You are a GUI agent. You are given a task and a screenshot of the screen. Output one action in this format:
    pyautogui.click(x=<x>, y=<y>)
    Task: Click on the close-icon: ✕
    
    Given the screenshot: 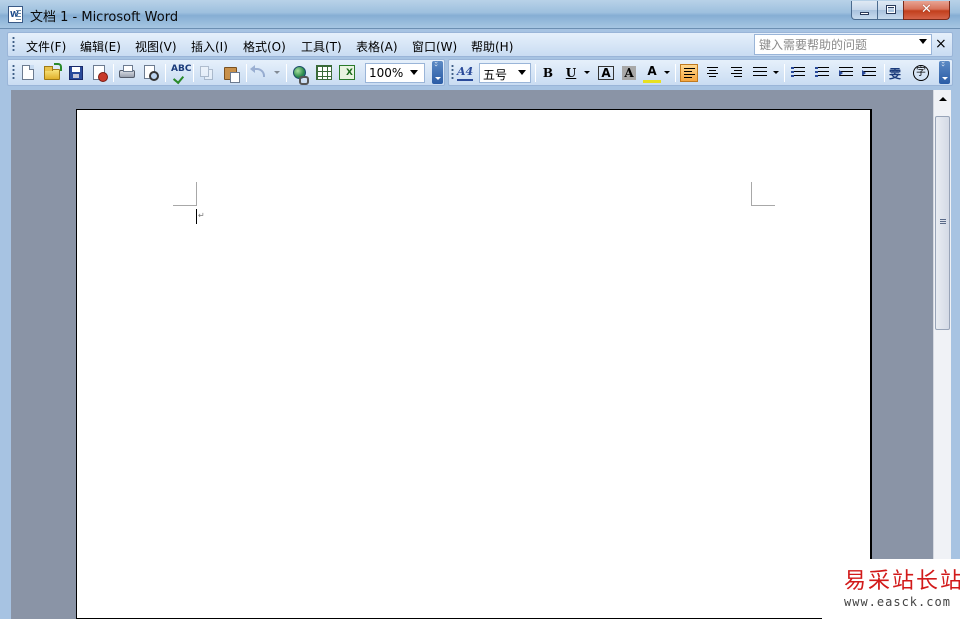 What is the action you would take?
    pyautogui.click(x=926, y=9)
    